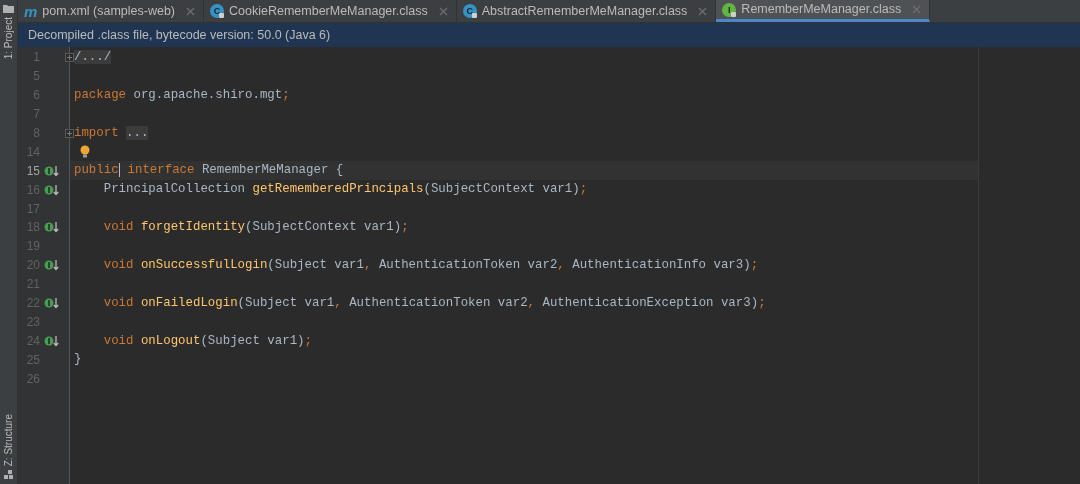 The image size is (1080, 484). I want to click on tab-label: RememberMeManager.class, so click(821, 10).